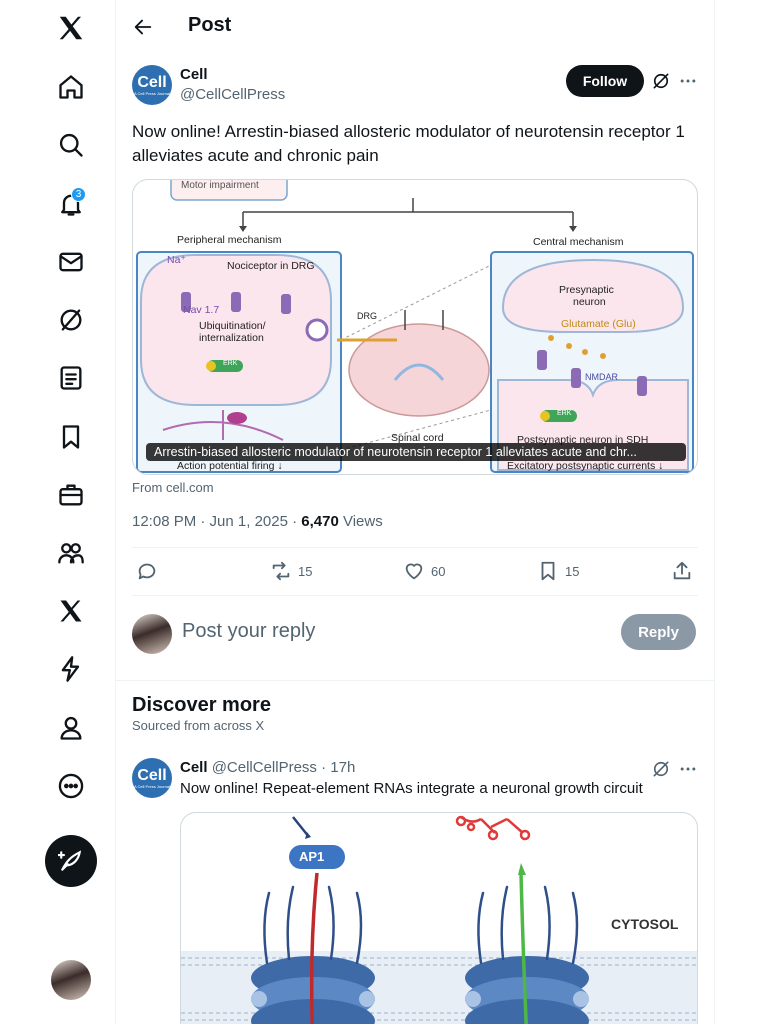 Image resolution: width=768 pixels, height=1024 pixels. What do you see at coordinates (661, 769) in the screenshot?
I see `discover-grok-icon` at bounding box center [661, 769].